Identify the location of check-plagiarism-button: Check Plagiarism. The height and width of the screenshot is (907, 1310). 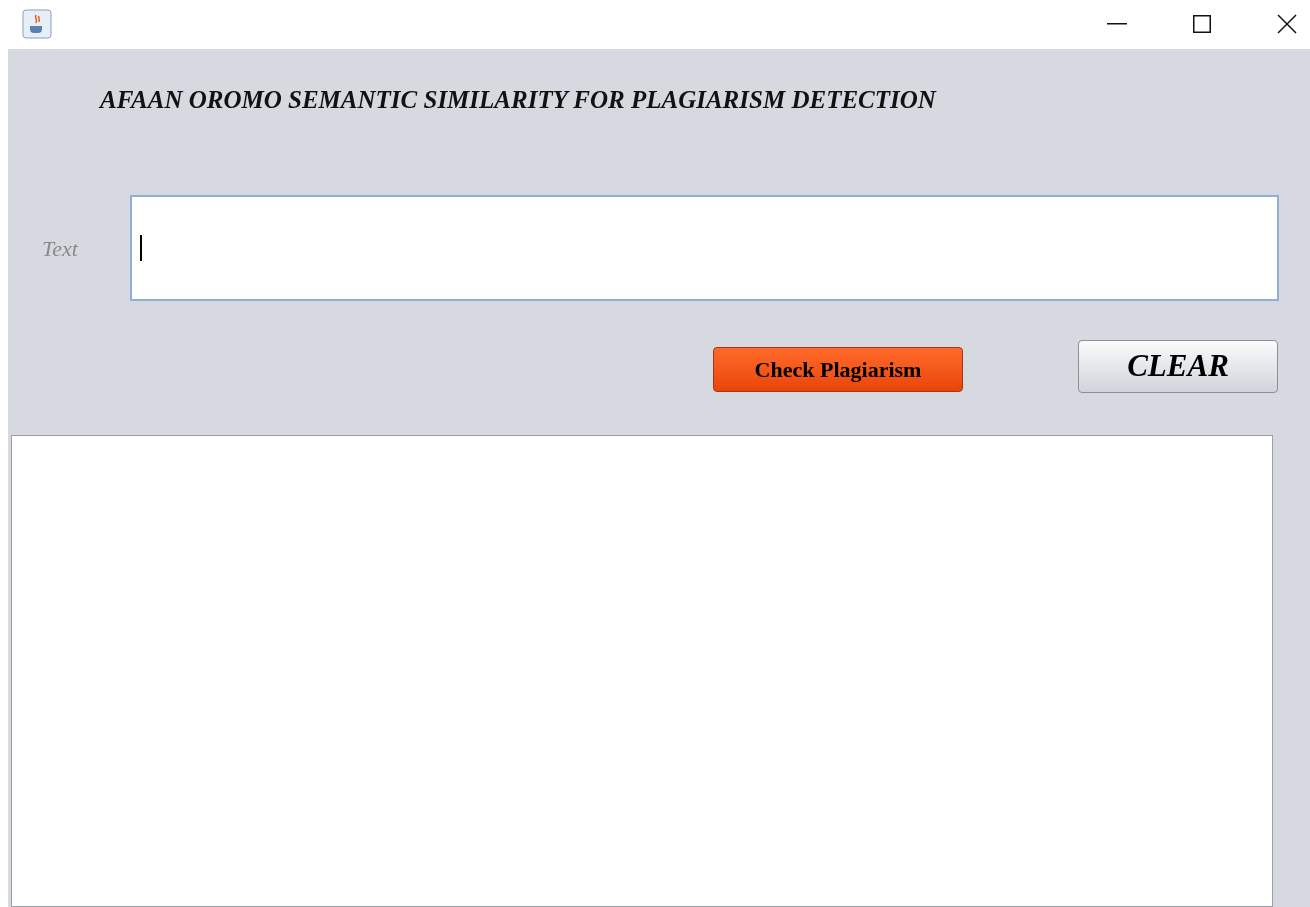
(838, 369).